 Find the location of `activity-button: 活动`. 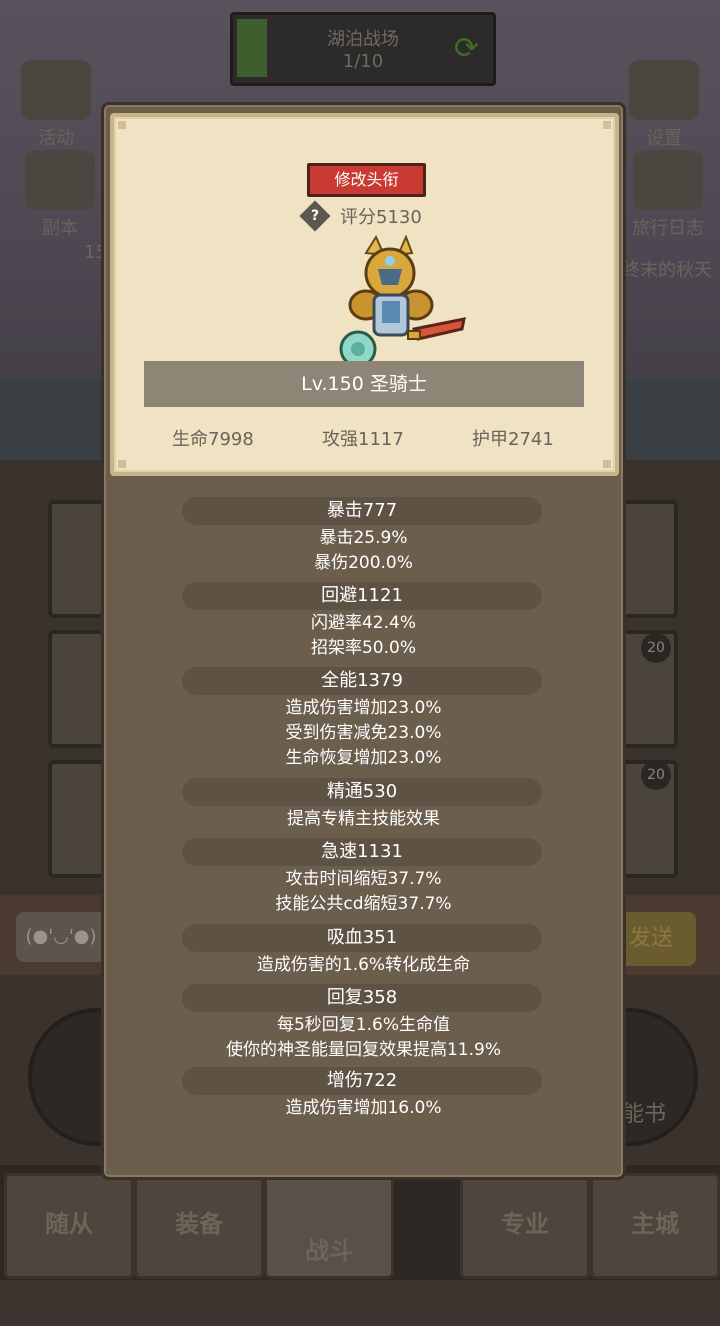

activity-button: 活动 is located at coordinates (56, 105).